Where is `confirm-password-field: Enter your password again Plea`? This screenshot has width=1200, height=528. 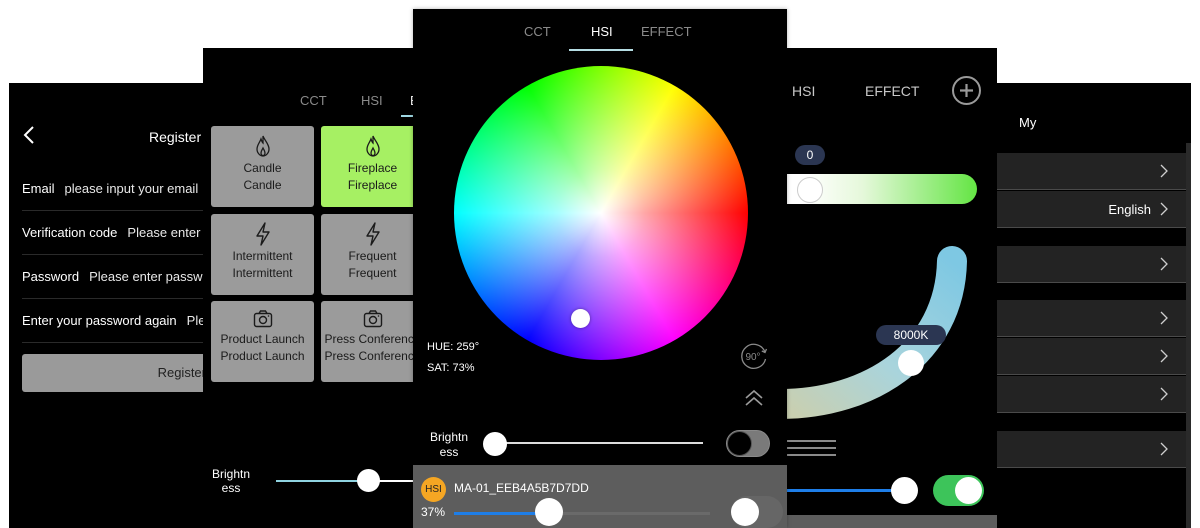
confirm-password-field: Enter your password again Plea is located at coordinates (118, 321).